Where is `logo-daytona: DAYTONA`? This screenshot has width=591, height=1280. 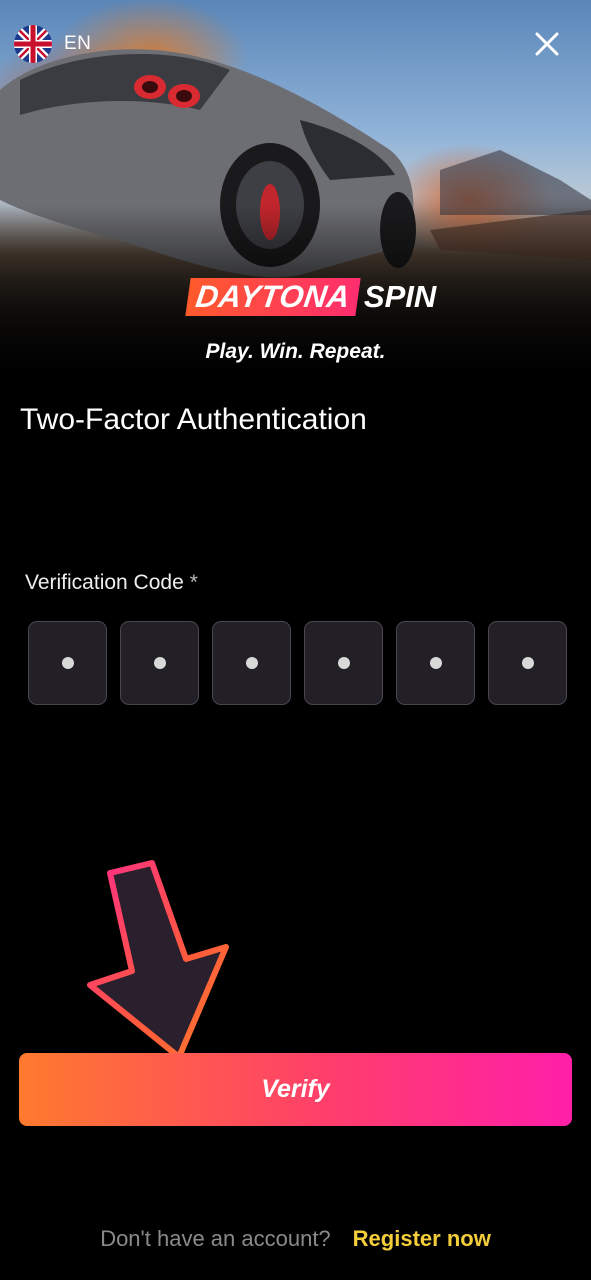
logo-daytona: DAYTONA is located at coordinates (273, 297).